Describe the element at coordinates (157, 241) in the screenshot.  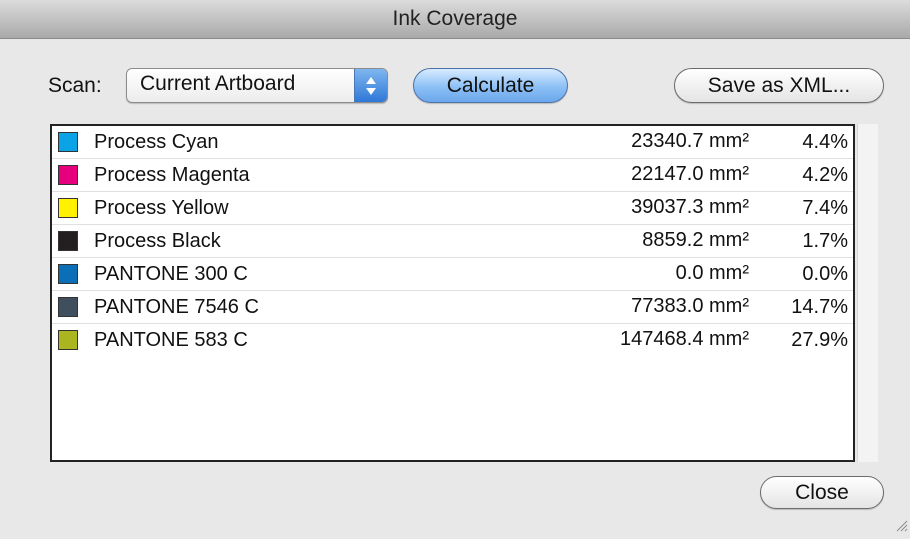
I see `ink-name: Process Black` at that location.